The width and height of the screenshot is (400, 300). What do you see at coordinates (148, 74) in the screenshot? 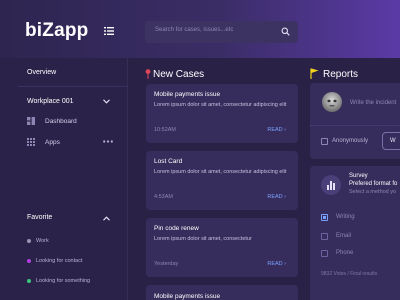
I see `pin-icon` at bounding box center [148, 74].